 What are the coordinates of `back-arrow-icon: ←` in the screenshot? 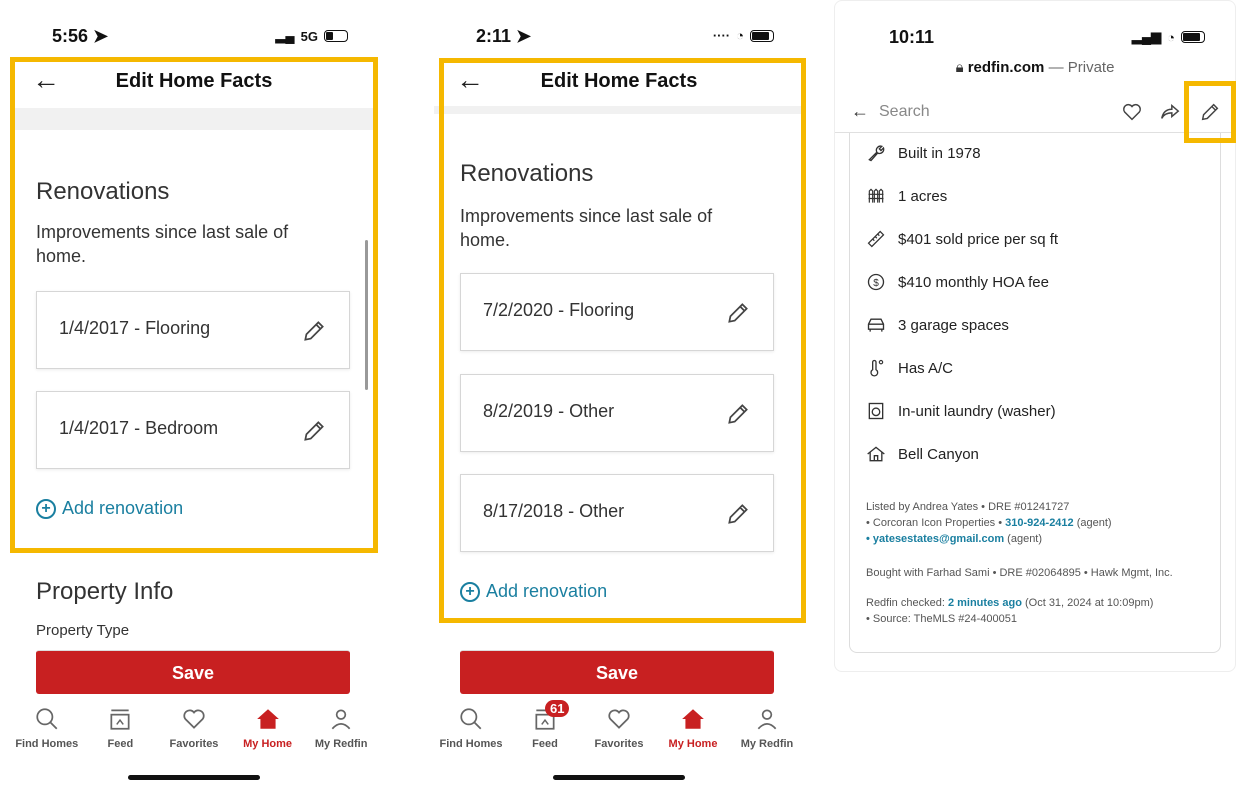 It's located at (860, 111).